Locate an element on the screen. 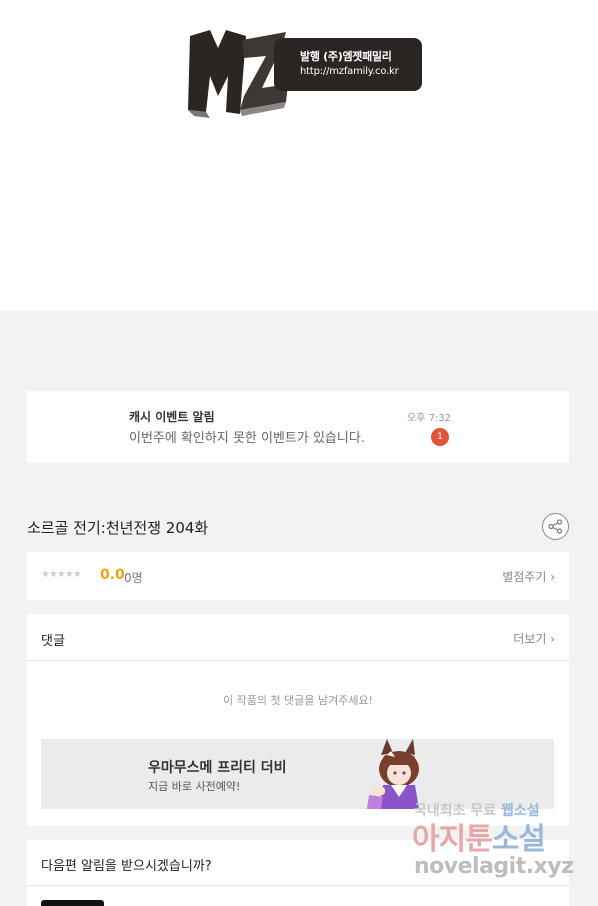 The width and height of the screenshot is (598, 906). watermark-line2b: 소설 is located at coordinates (518, 839).